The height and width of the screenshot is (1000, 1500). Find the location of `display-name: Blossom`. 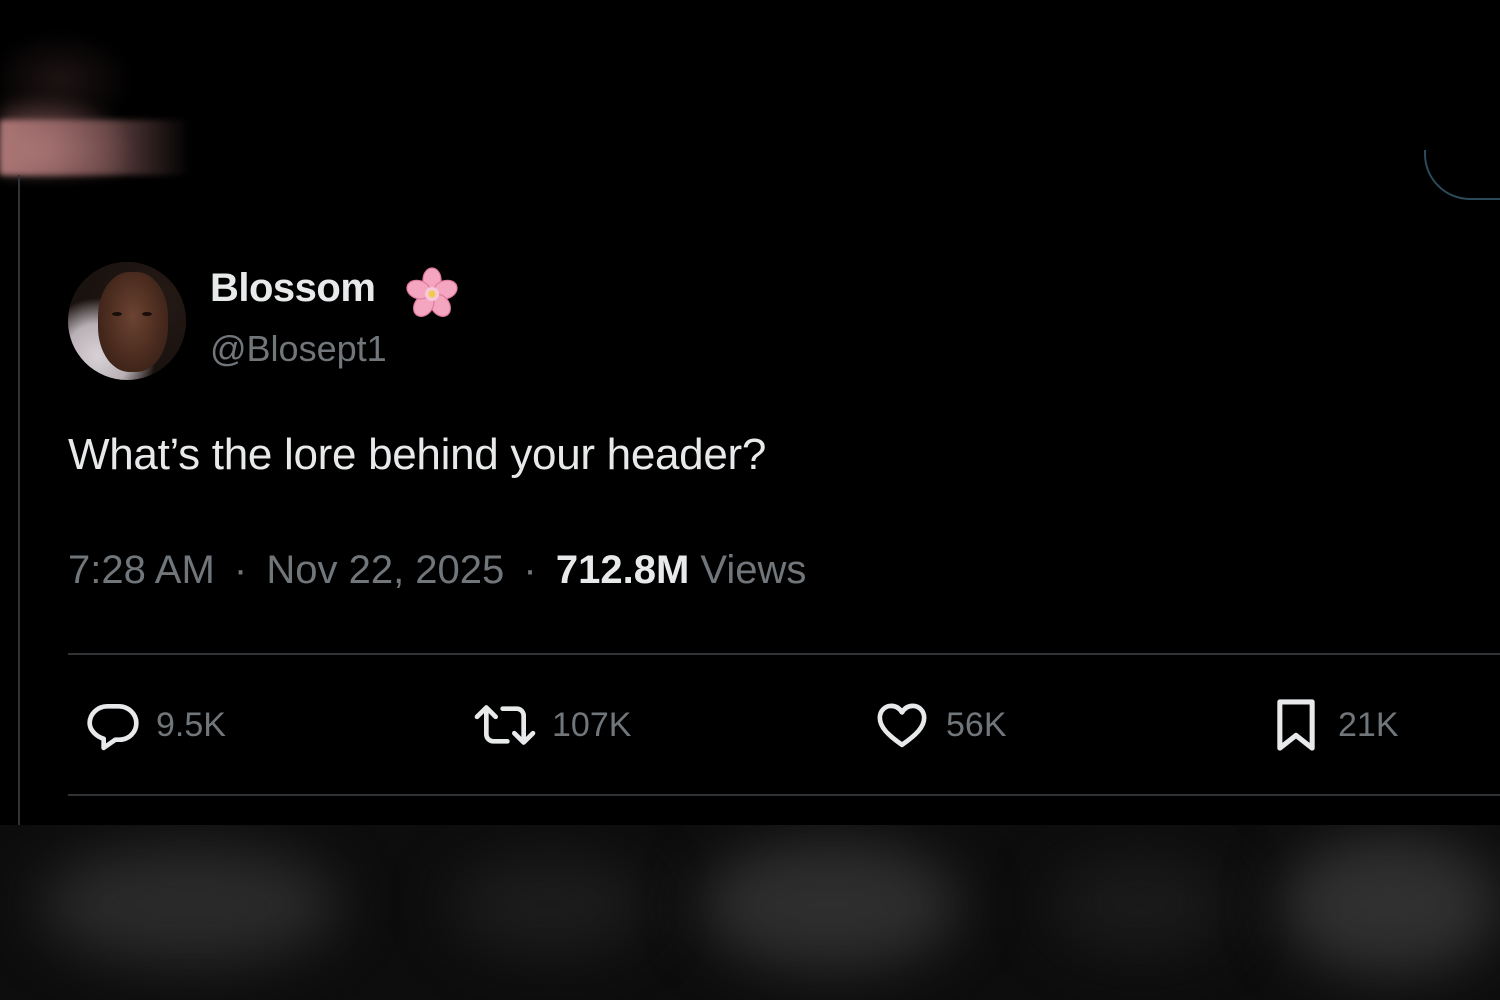

display-name: Blossom is located at coordinates (293, 288).